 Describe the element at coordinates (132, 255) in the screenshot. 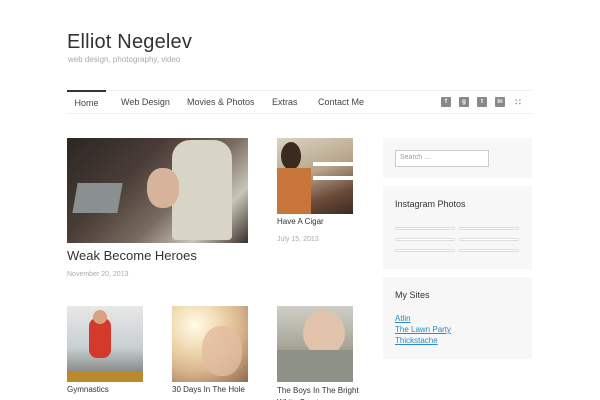

I see `post-title-weak-become-heroes: Weak Become Heroes` at that location.